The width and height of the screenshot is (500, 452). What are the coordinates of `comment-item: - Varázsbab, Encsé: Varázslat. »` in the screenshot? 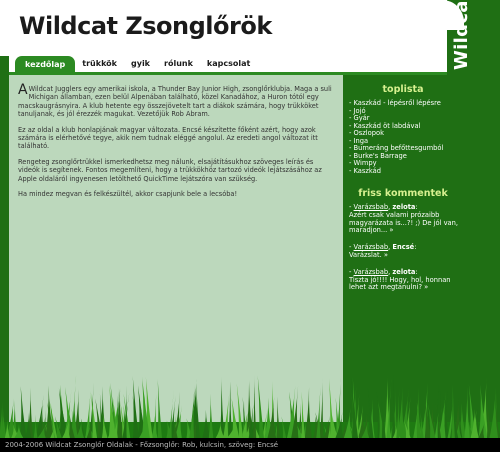 It's located at (405, 251).